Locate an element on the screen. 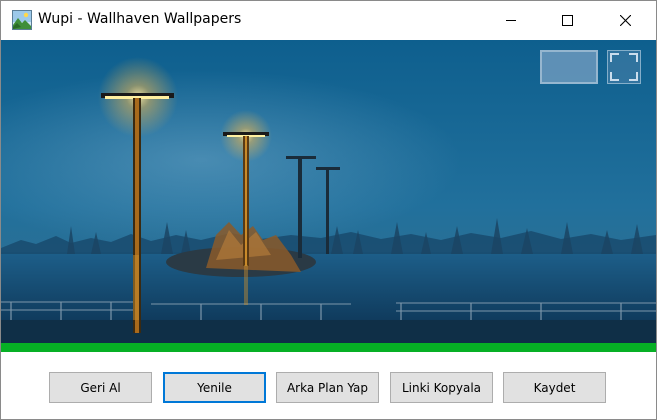  app-icon is located at coordinates (22, 20).